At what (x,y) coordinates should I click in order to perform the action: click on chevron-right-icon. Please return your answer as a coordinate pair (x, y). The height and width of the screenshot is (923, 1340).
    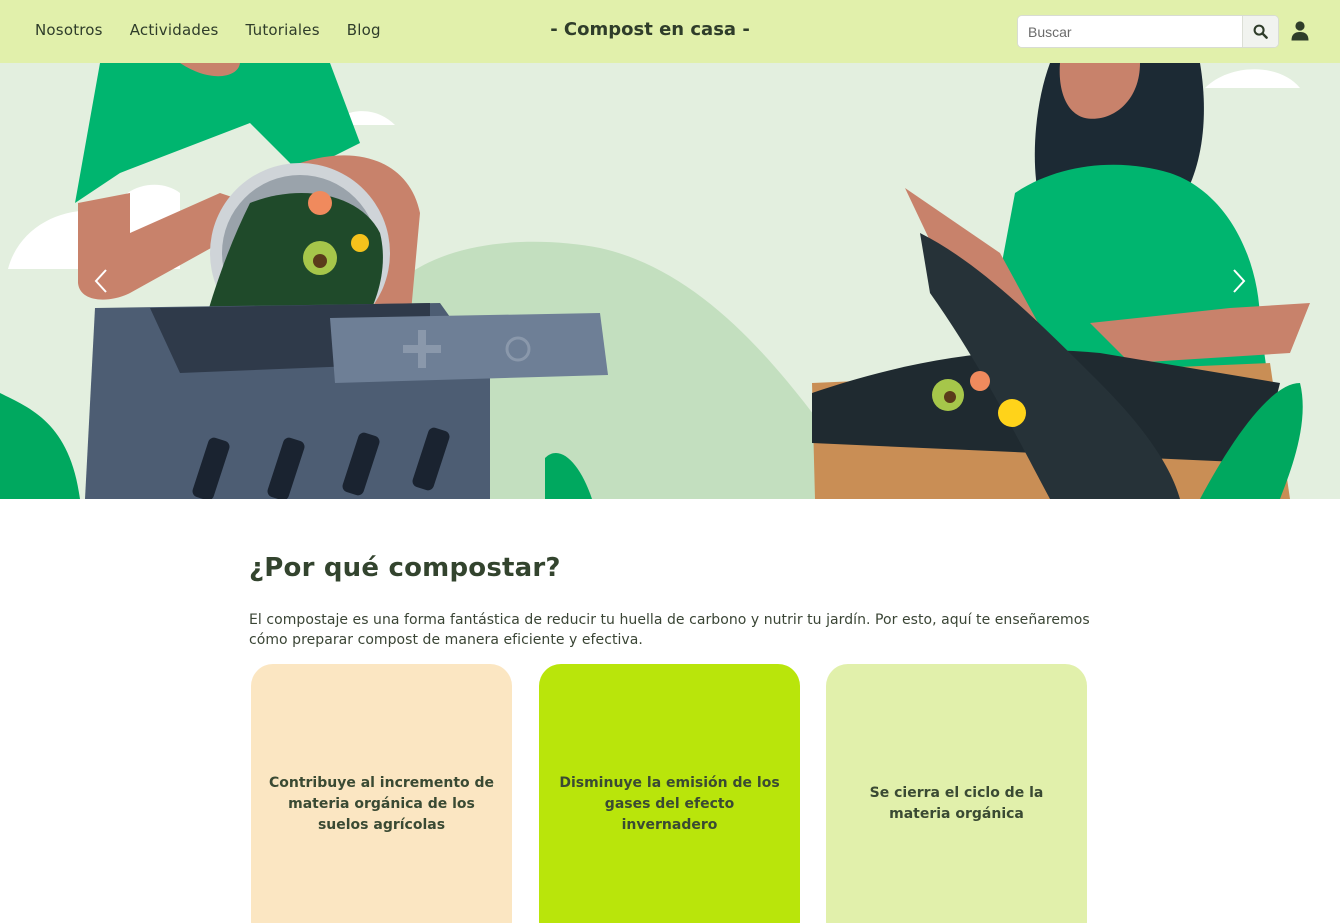
    Looking at the image, I should click on (1239, 281).